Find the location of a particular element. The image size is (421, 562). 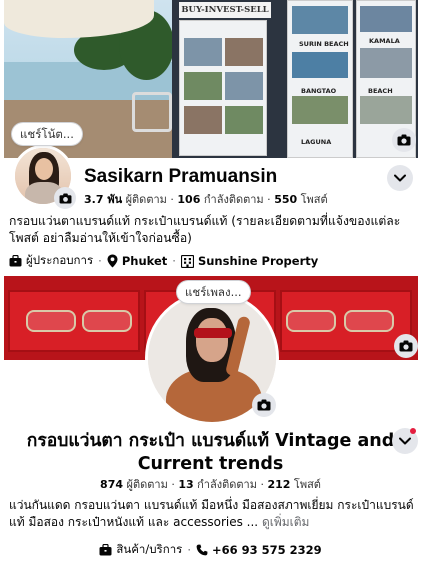

poster-label: BANGTAO is located at coordinates (319, 91).